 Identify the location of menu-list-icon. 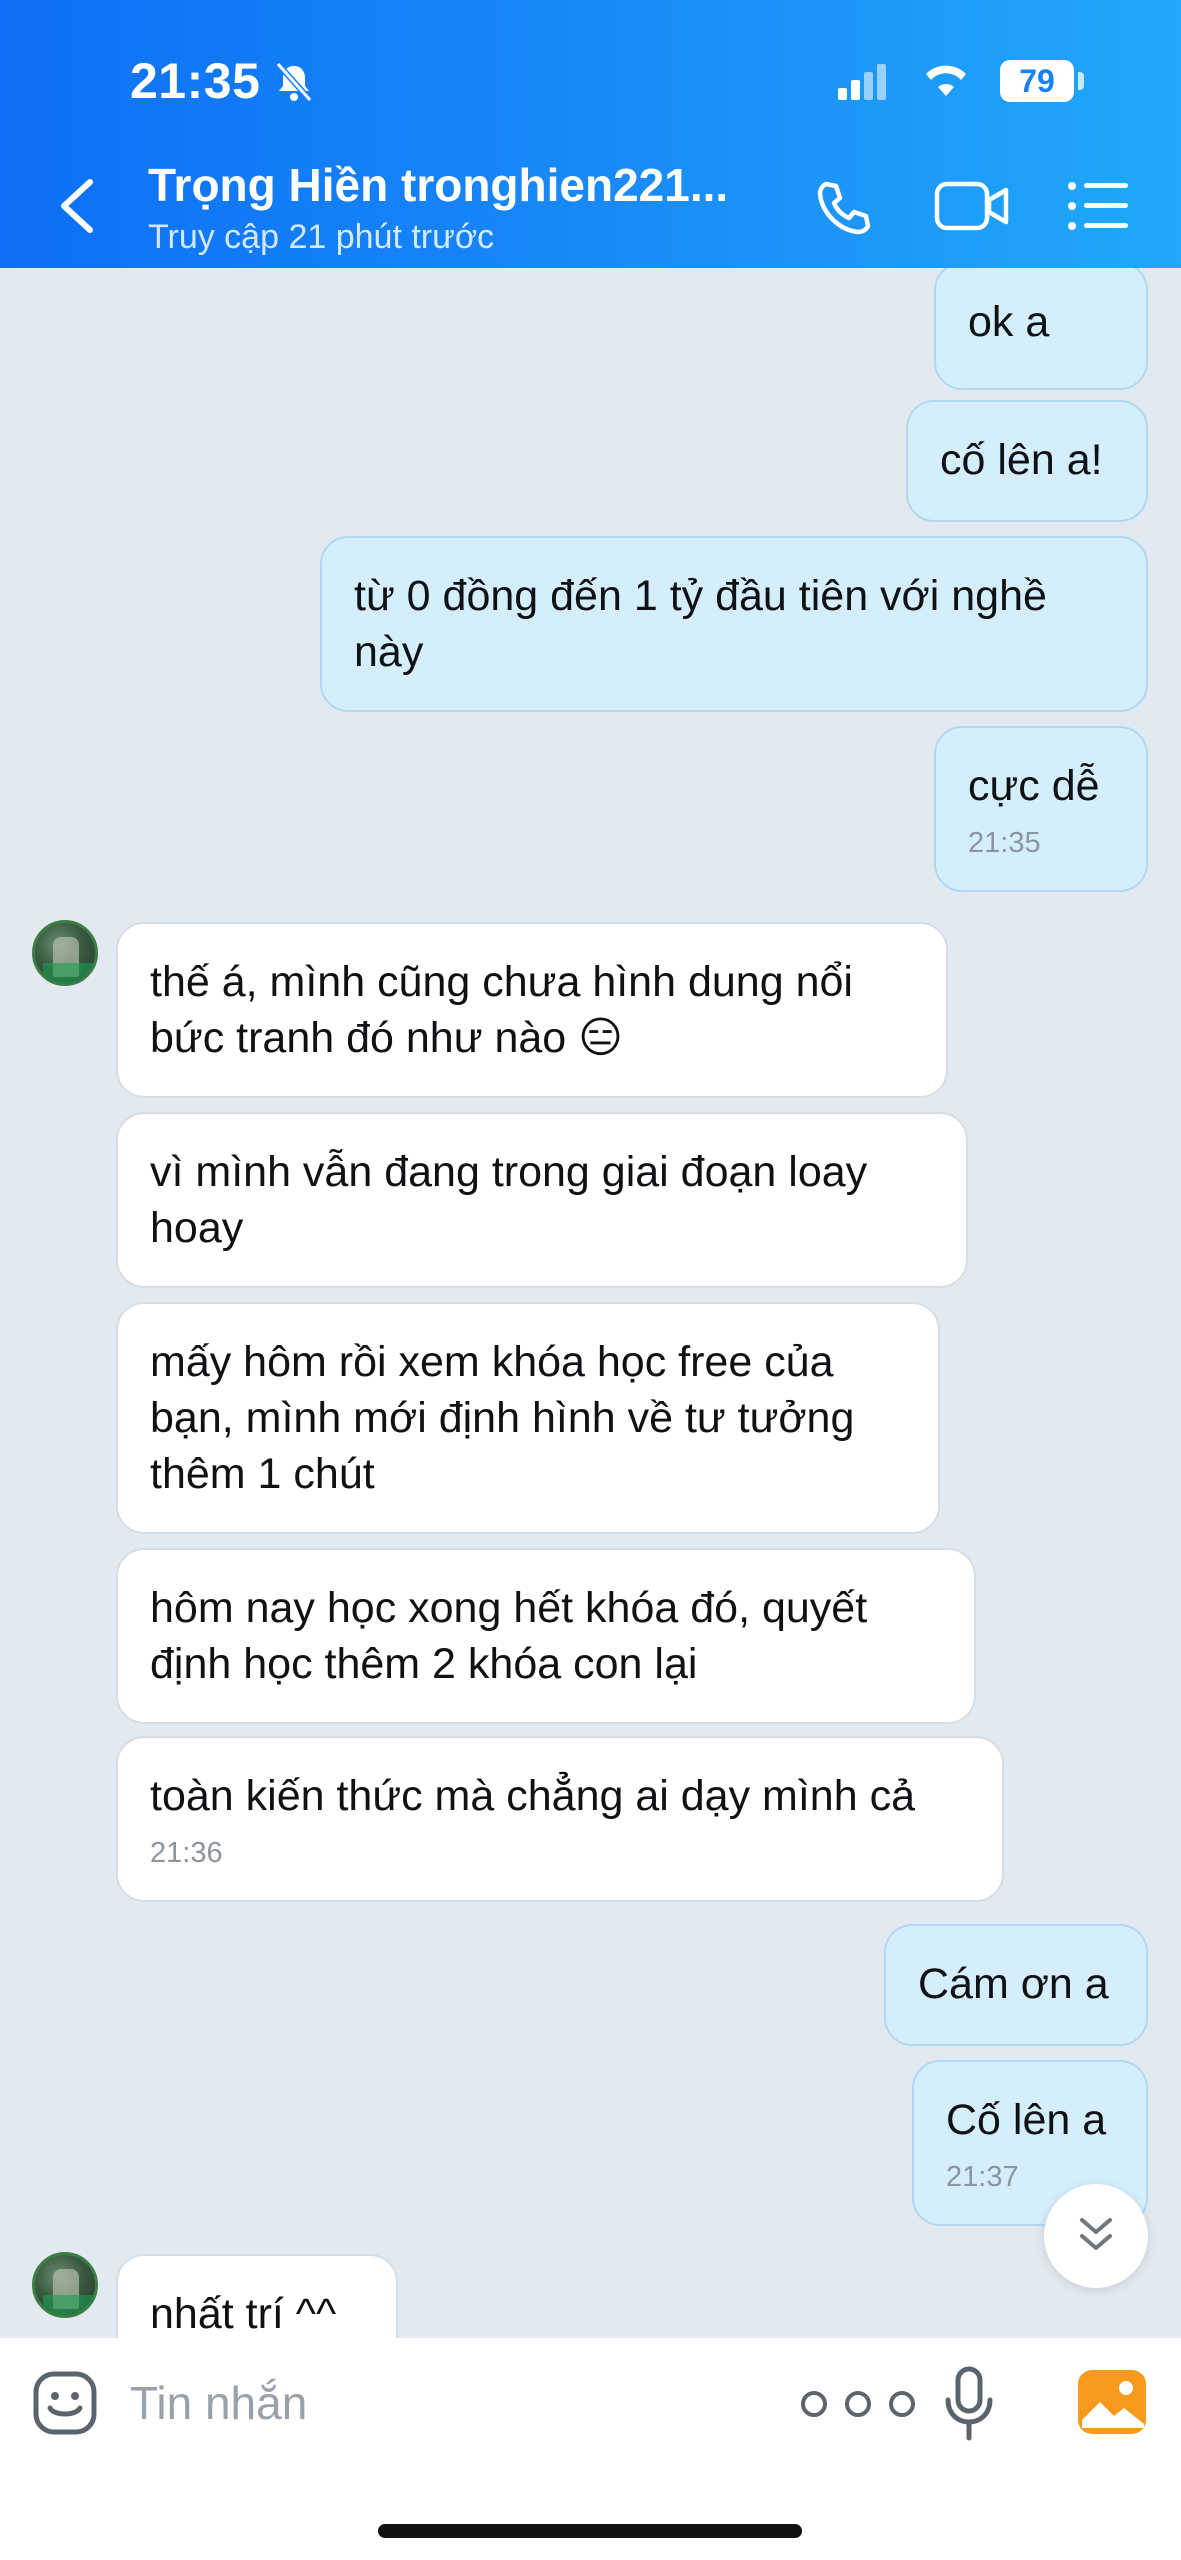
(1098, 206).